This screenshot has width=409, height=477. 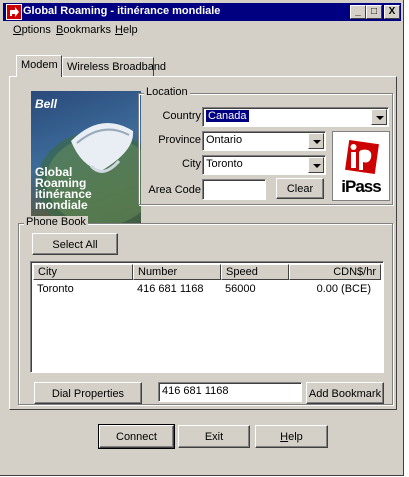 I want to click on province-label: Province, so click(x=179, y=140).